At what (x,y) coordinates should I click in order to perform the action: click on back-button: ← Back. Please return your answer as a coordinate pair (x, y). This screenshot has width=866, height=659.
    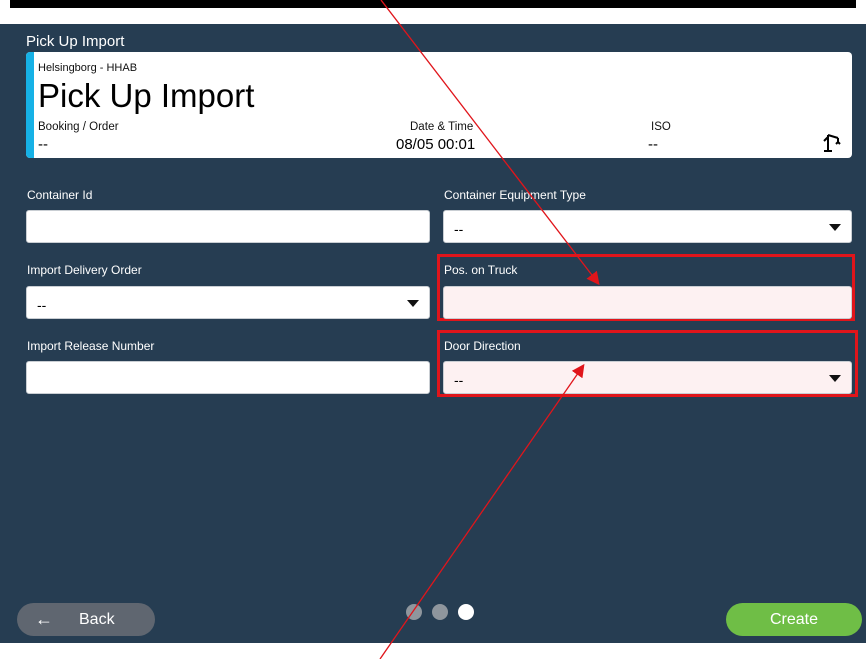
    Looking at the image, I should click on (86, 619).